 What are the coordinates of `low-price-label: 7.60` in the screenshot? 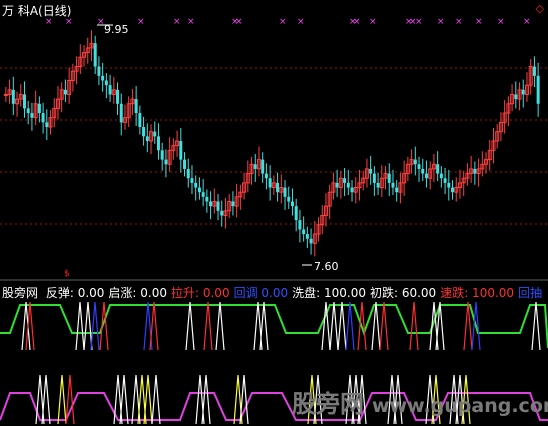 It's located at (326, 266).